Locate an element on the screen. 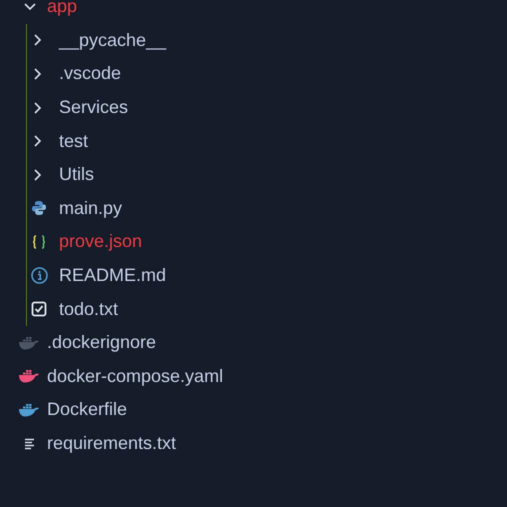 This screenshot has width=507, height=507. folder-name: test is located at coordinates (73, 141).